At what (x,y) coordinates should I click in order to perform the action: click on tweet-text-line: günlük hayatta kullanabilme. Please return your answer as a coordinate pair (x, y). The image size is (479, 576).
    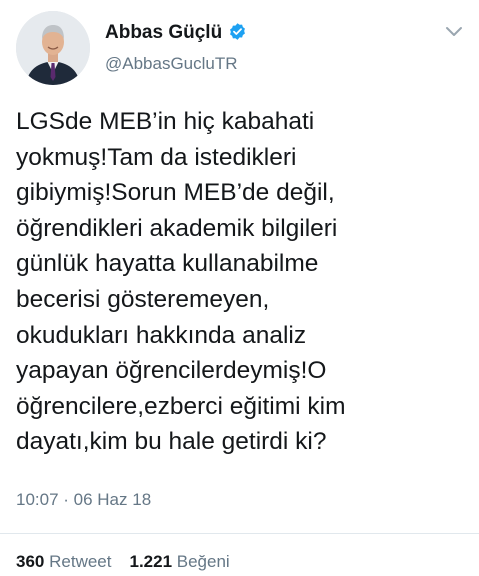
    Looking at the image, I should click on (167, 264).